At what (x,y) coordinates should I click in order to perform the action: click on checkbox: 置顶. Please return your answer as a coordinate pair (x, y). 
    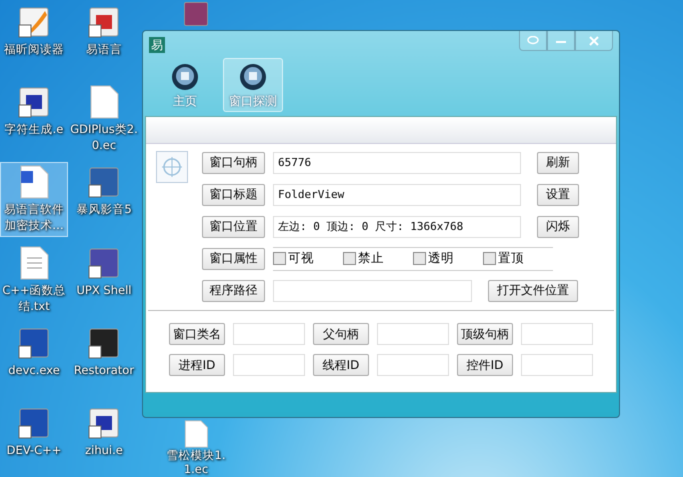
    Looking at the image, I should click on (518, 258).